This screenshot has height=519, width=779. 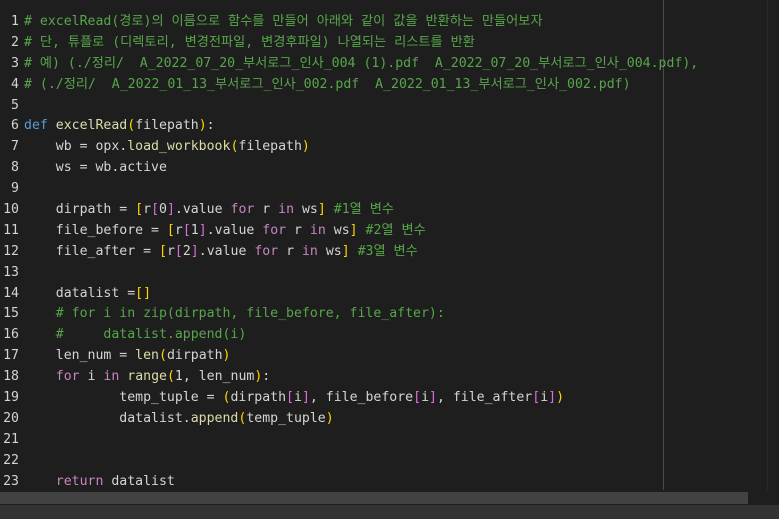 I want to click on line-code: # datalist.append(i), so click(x=135, y=335).